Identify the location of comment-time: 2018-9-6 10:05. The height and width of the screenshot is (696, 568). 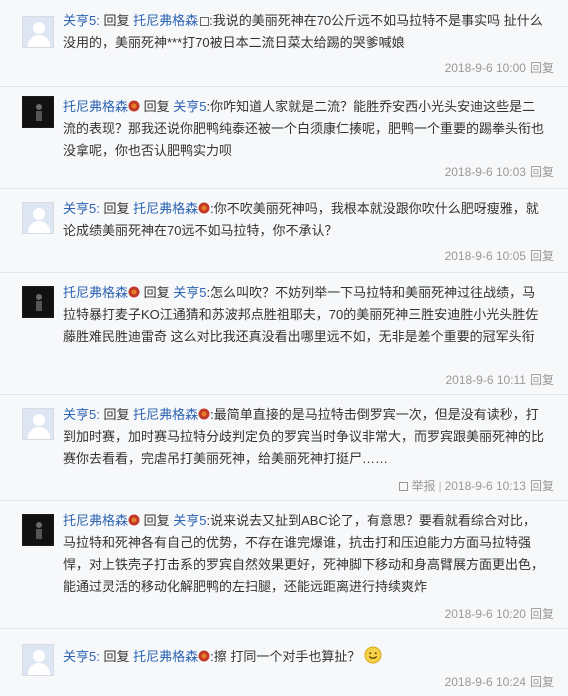
(485, 256).